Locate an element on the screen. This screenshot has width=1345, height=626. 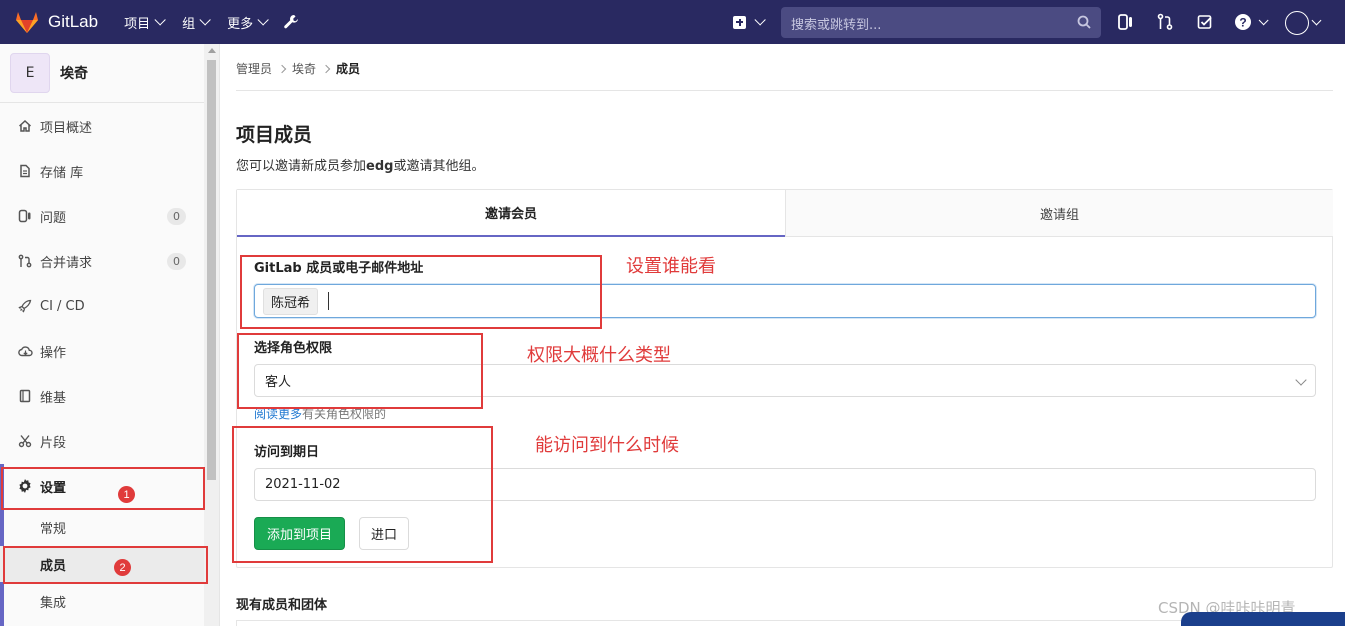
breadcrumb-project: 埃奇 is located at coordinates (304, 68).